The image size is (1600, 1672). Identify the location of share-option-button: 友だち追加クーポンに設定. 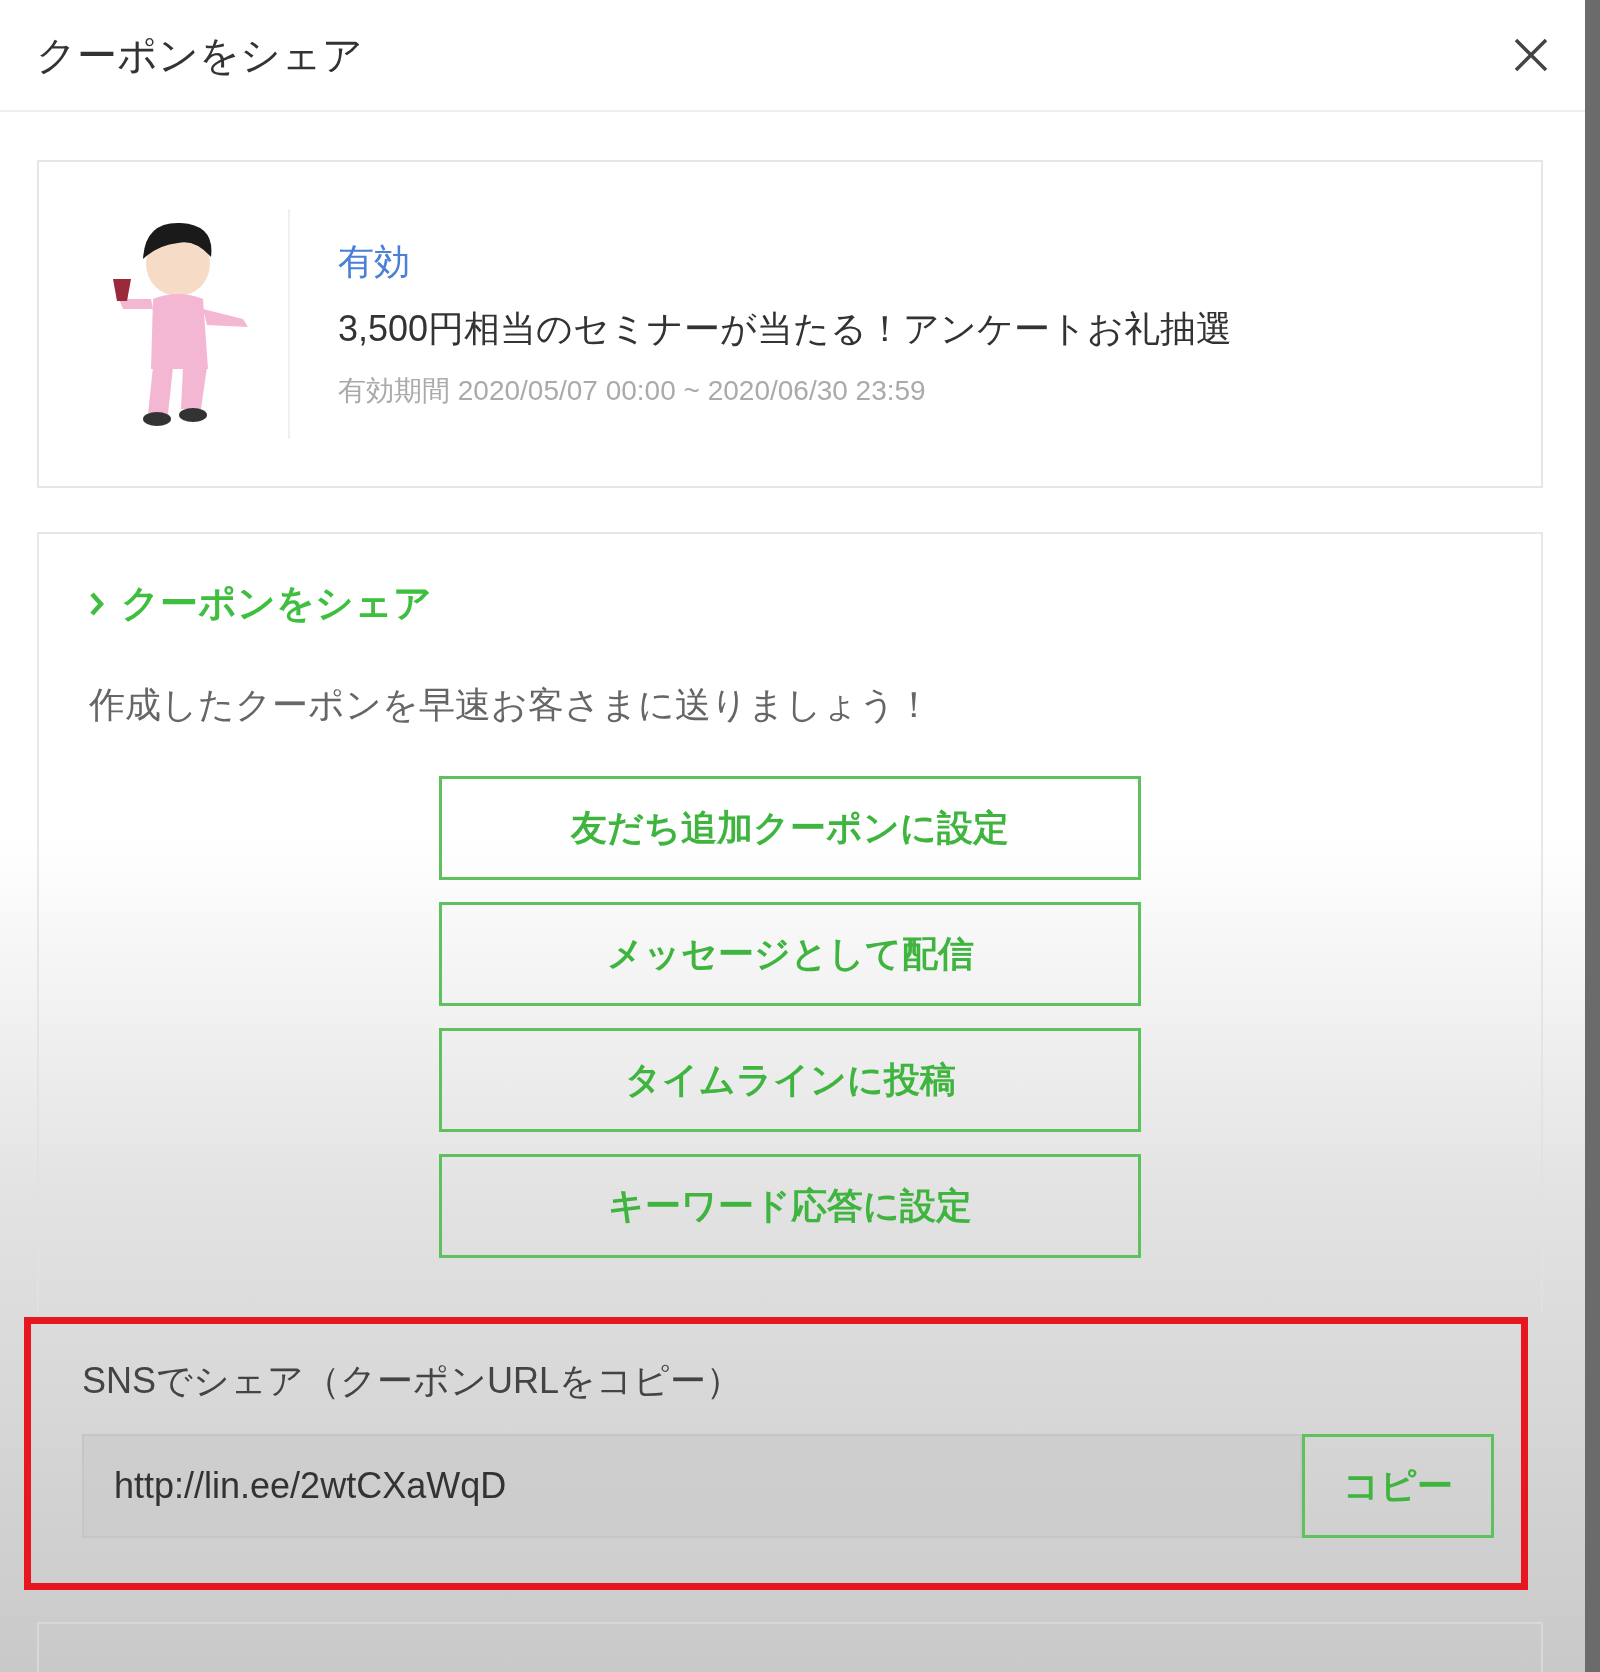
(790, 828).